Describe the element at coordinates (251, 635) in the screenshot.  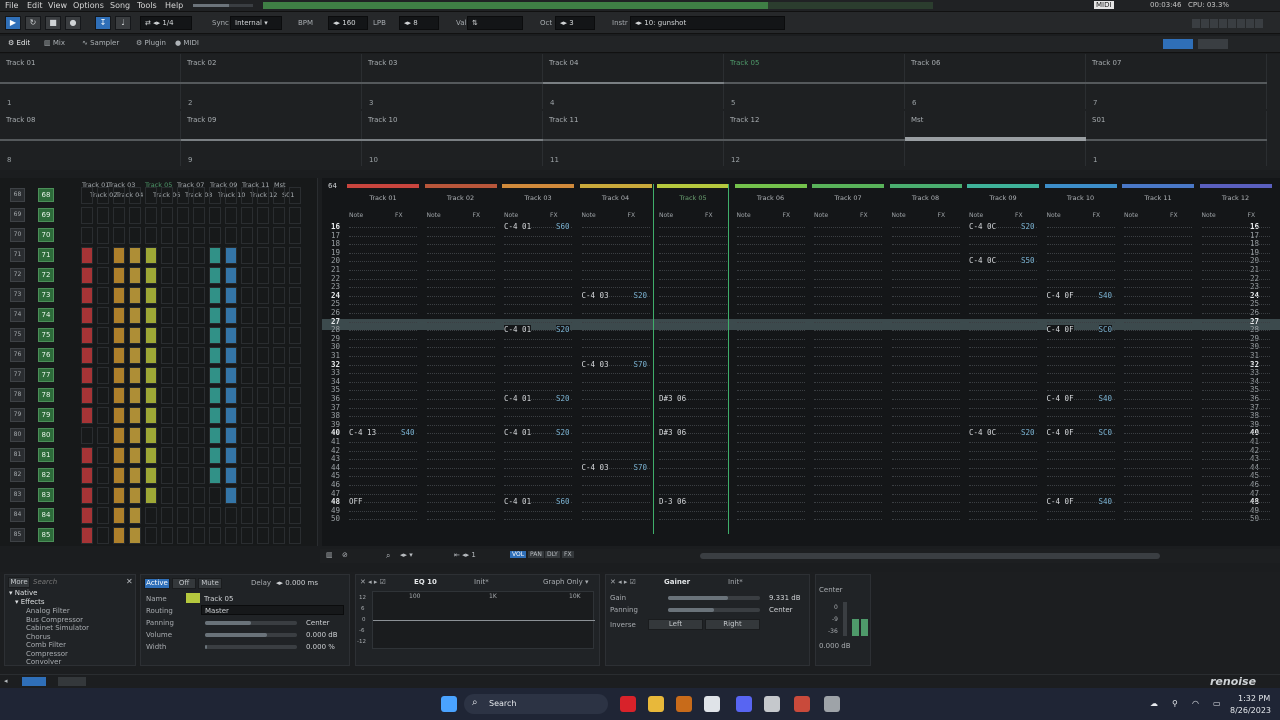
I see `volume-slider` at that location.